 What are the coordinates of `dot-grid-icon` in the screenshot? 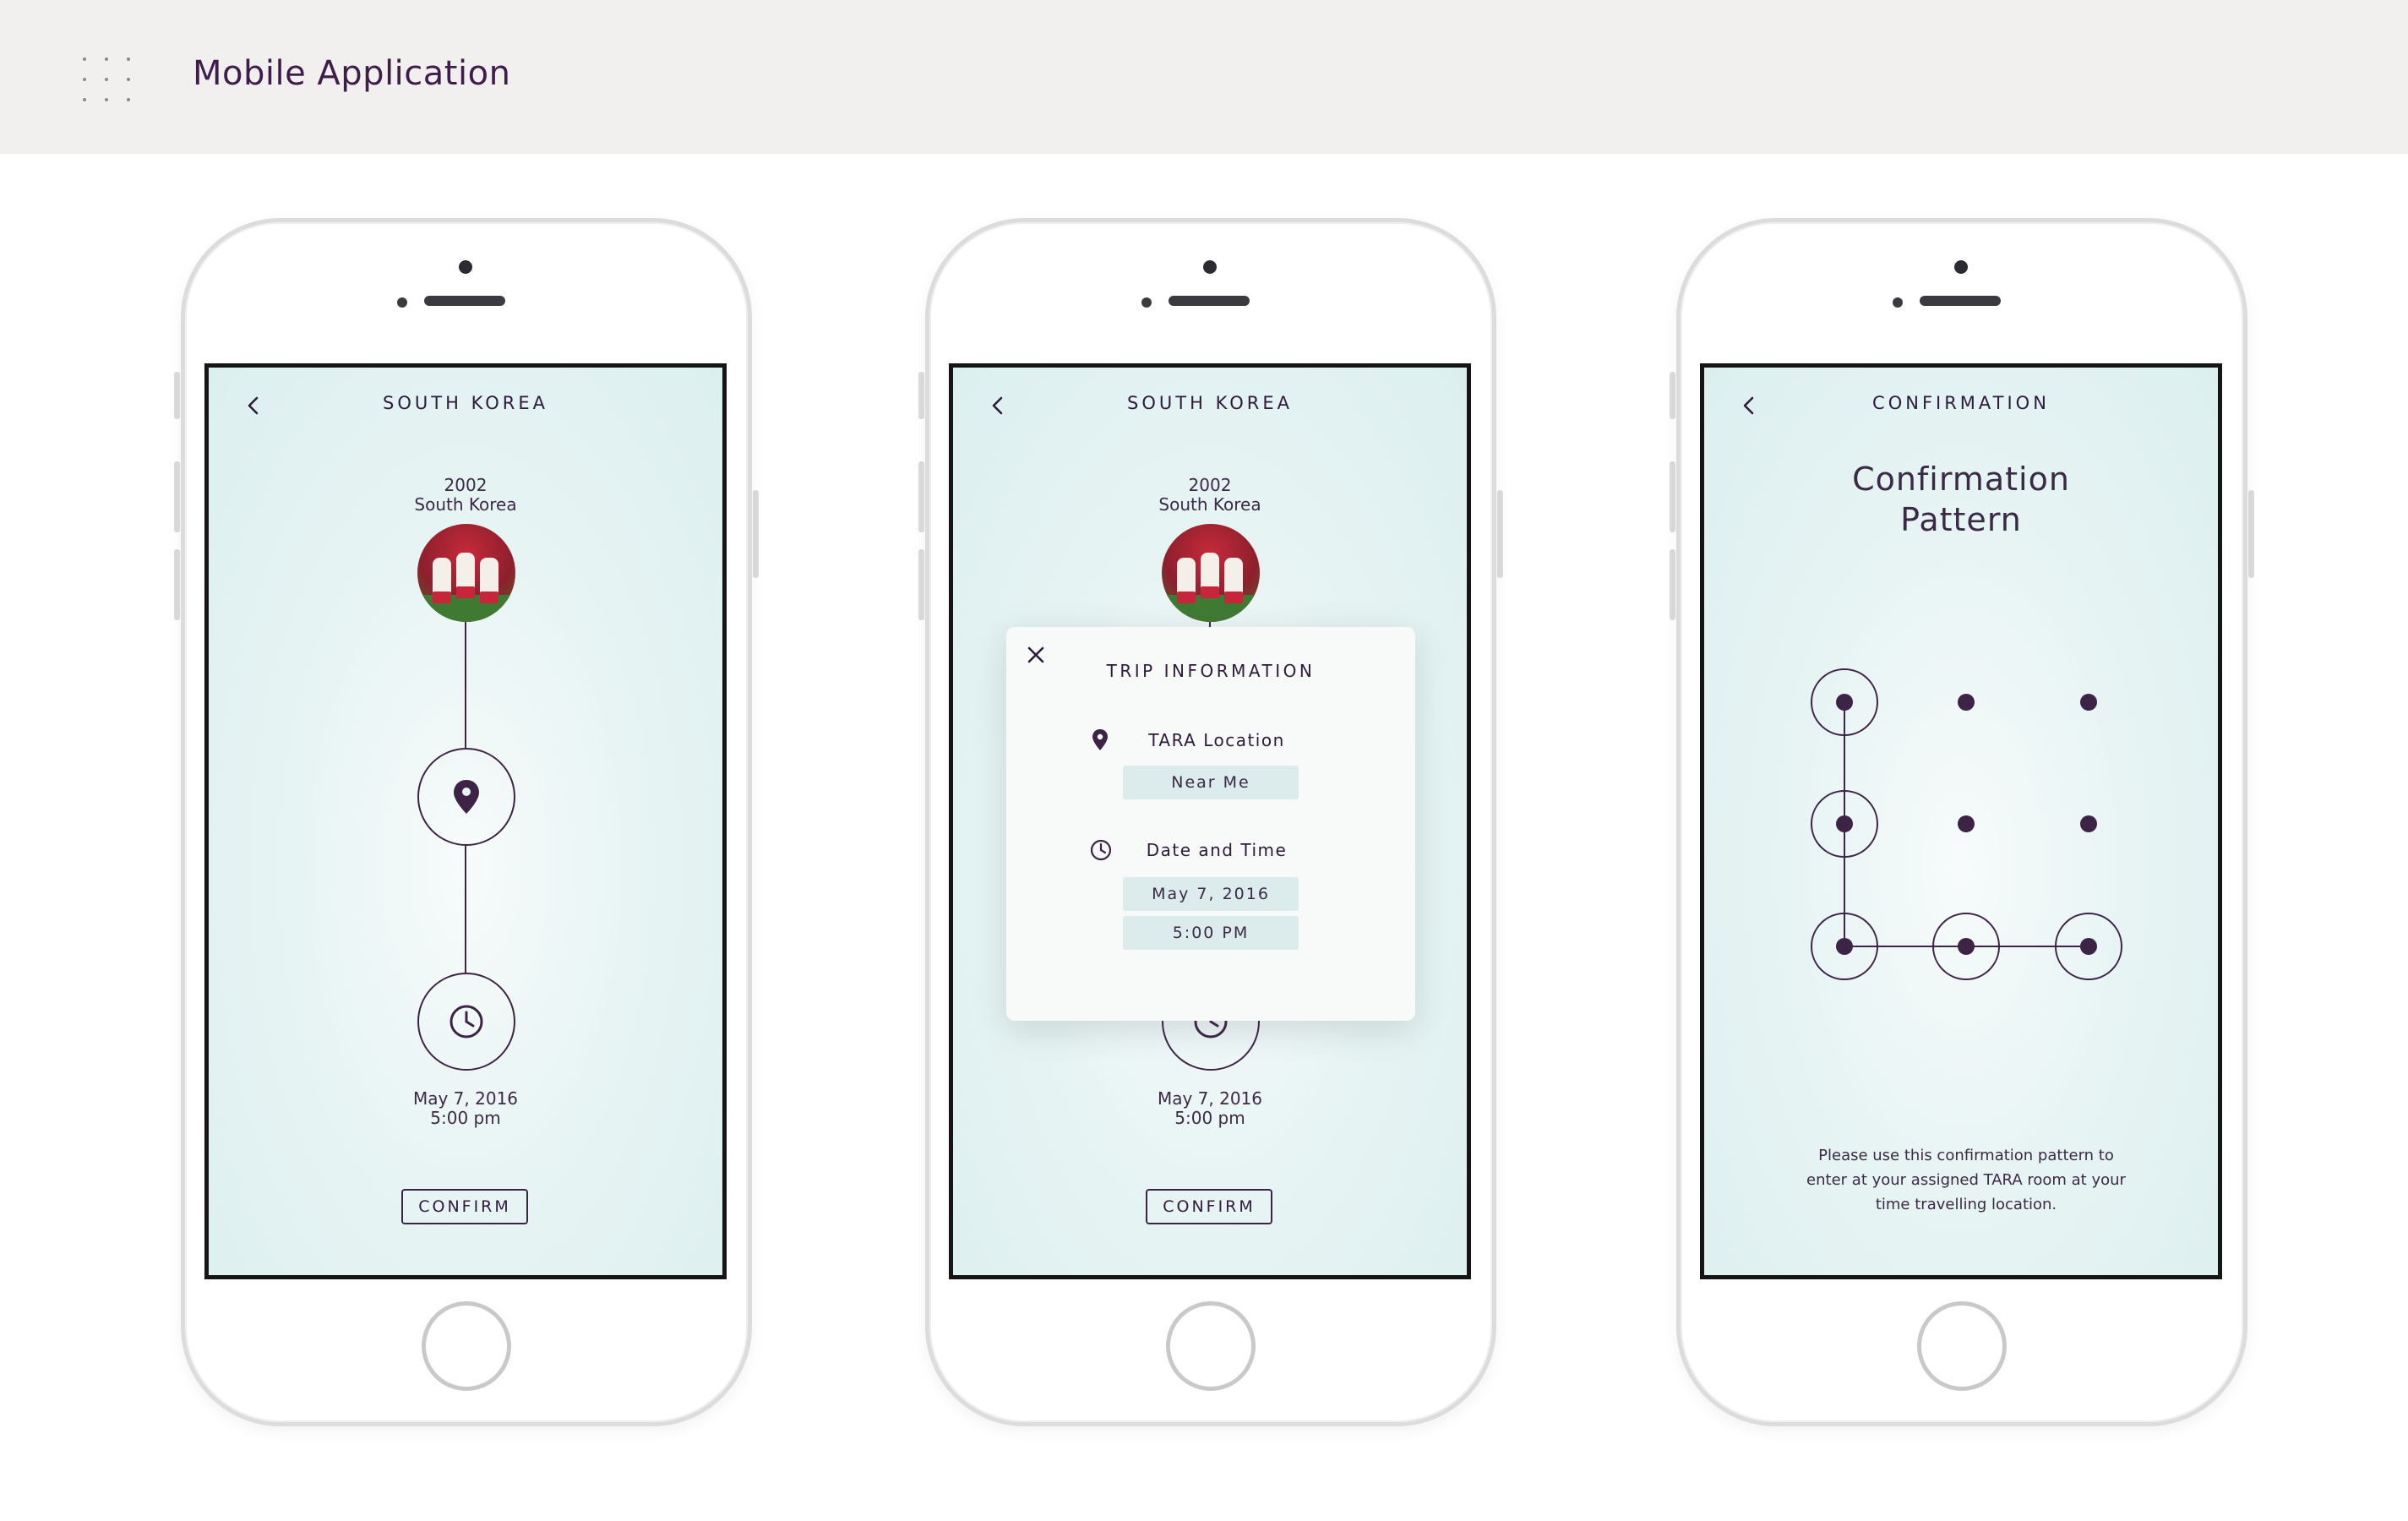 It's located at (108, 81).